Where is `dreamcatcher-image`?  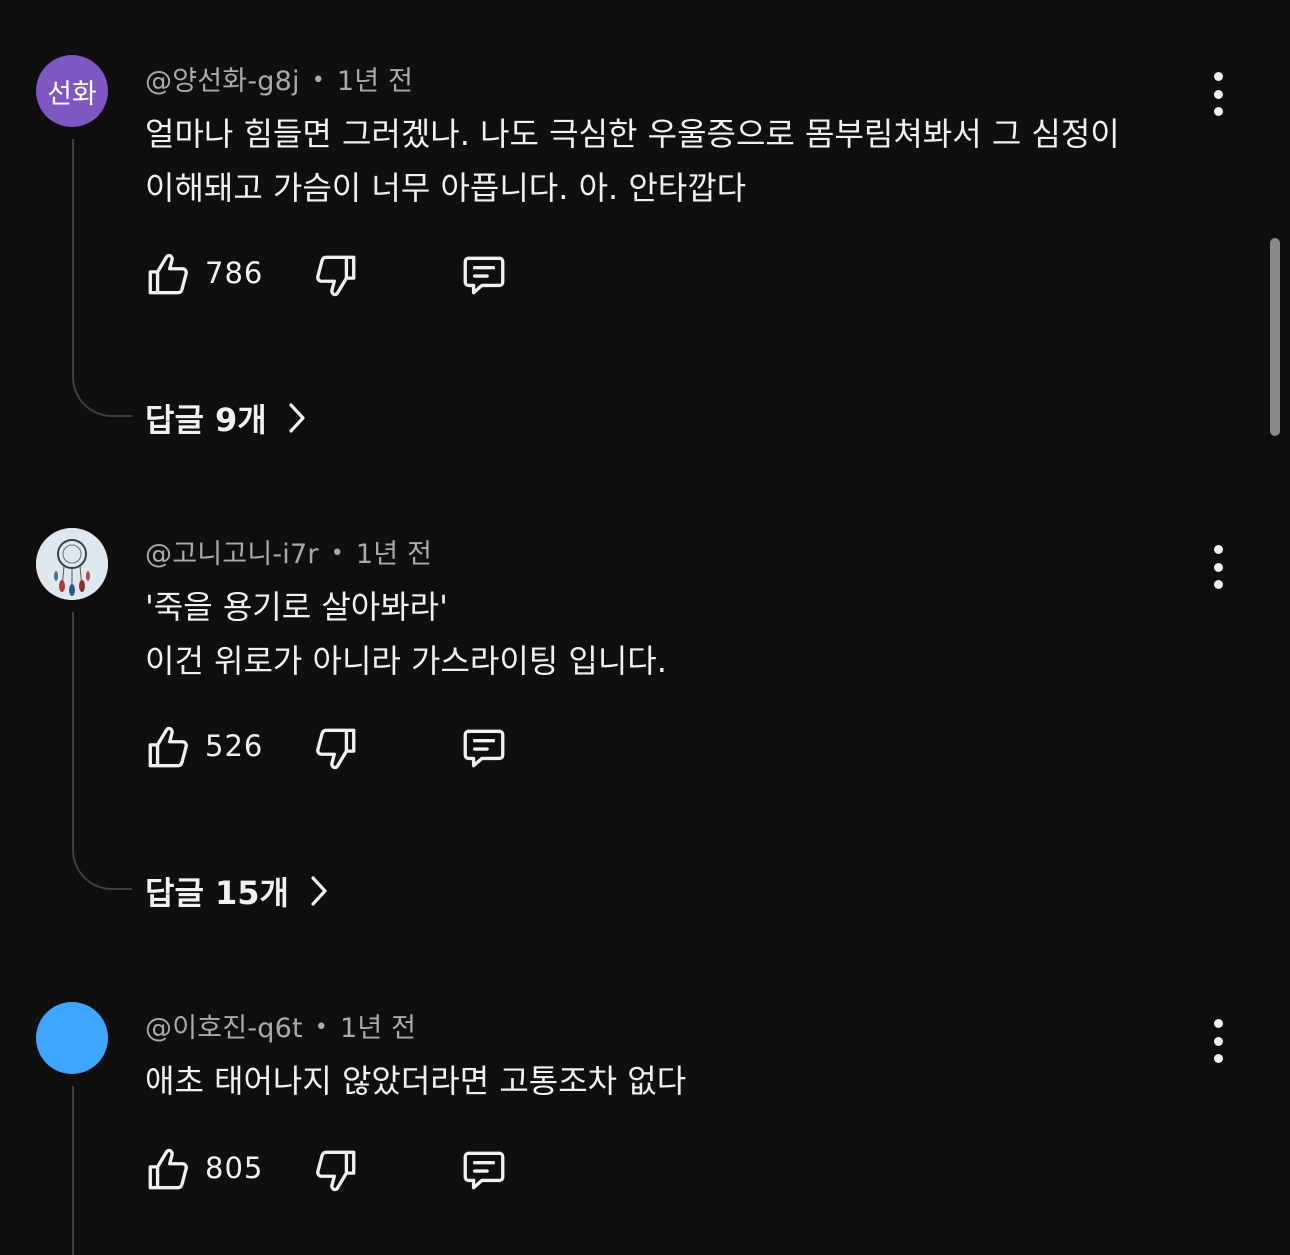 dreamcatcher-image is located at coordinates (72, 564).